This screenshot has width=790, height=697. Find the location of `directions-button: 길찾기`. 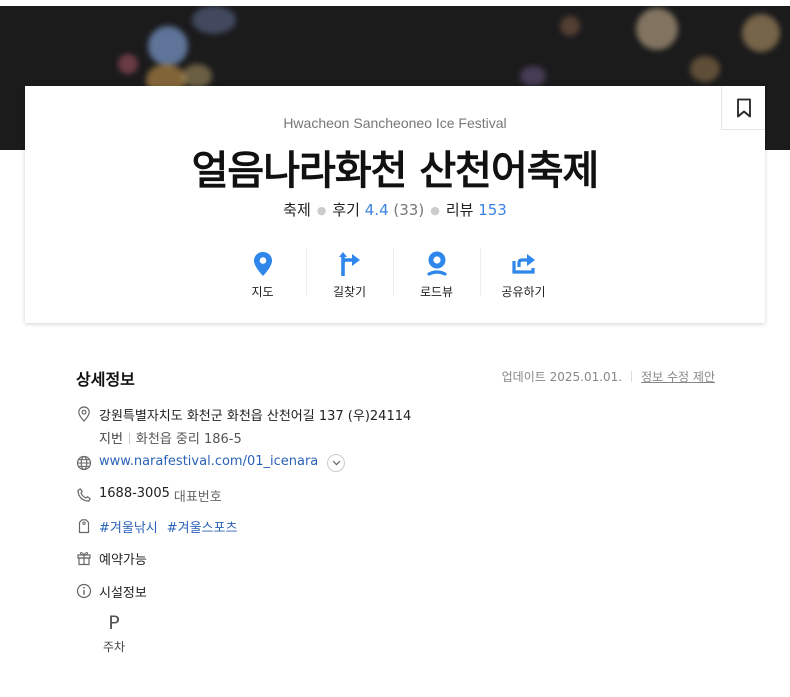

directions-button: 길찾기 is located at coordinates (349, 272).